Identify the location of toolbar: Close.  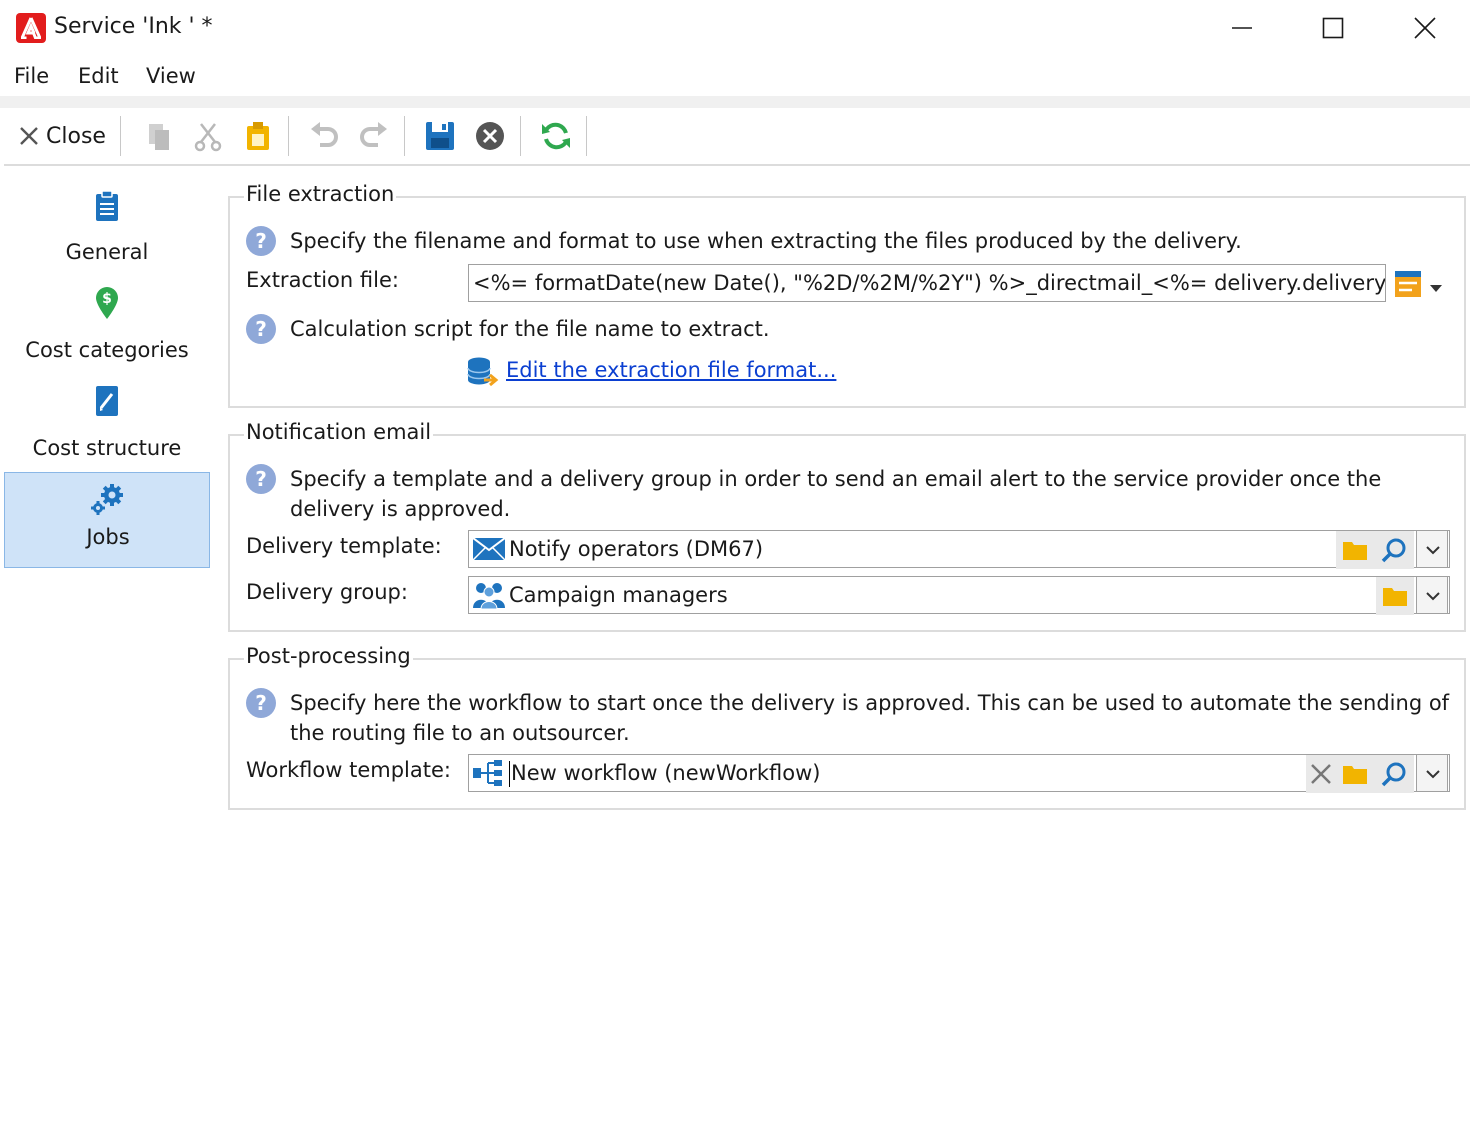
(737, 137).